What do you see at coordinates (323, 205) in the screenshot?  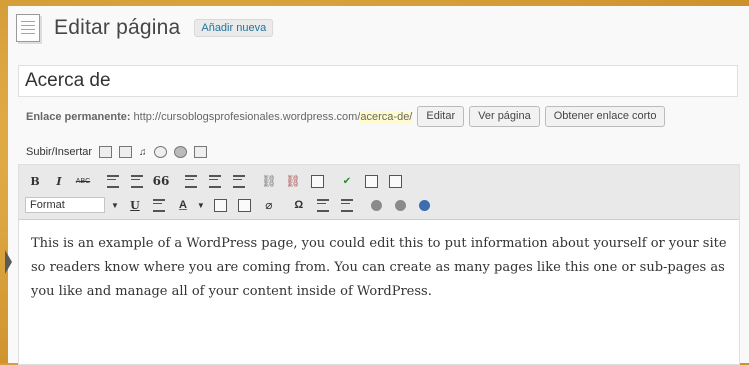 I see `outdent-icon` at bounding box center [323, 205].